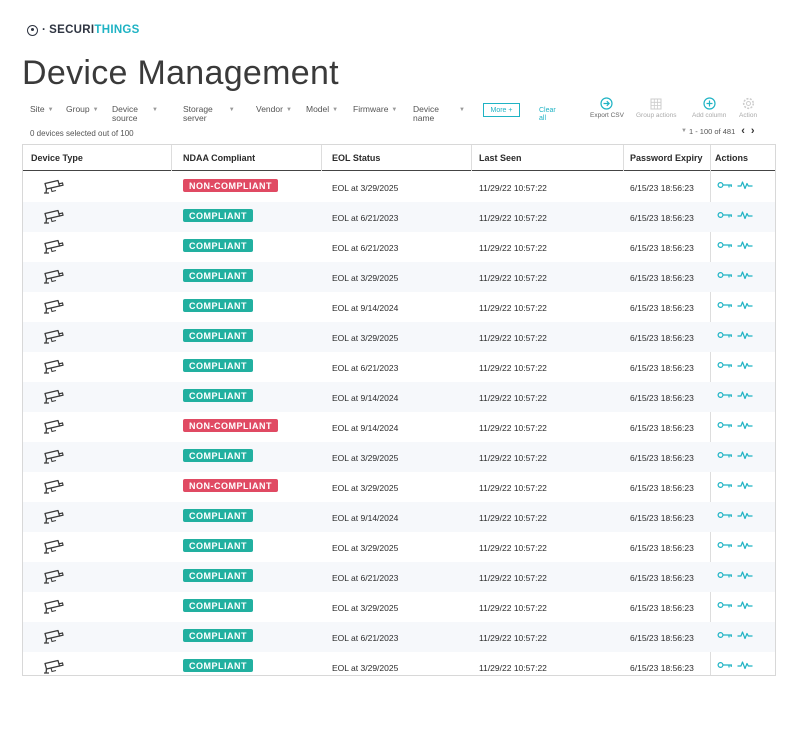 Image resolution: width=800 pixels, height=732 pixels. Describe the element at coordinates (375, 110) in the screenshot. I see `filter-firmware: Firmware ▼` at that location.